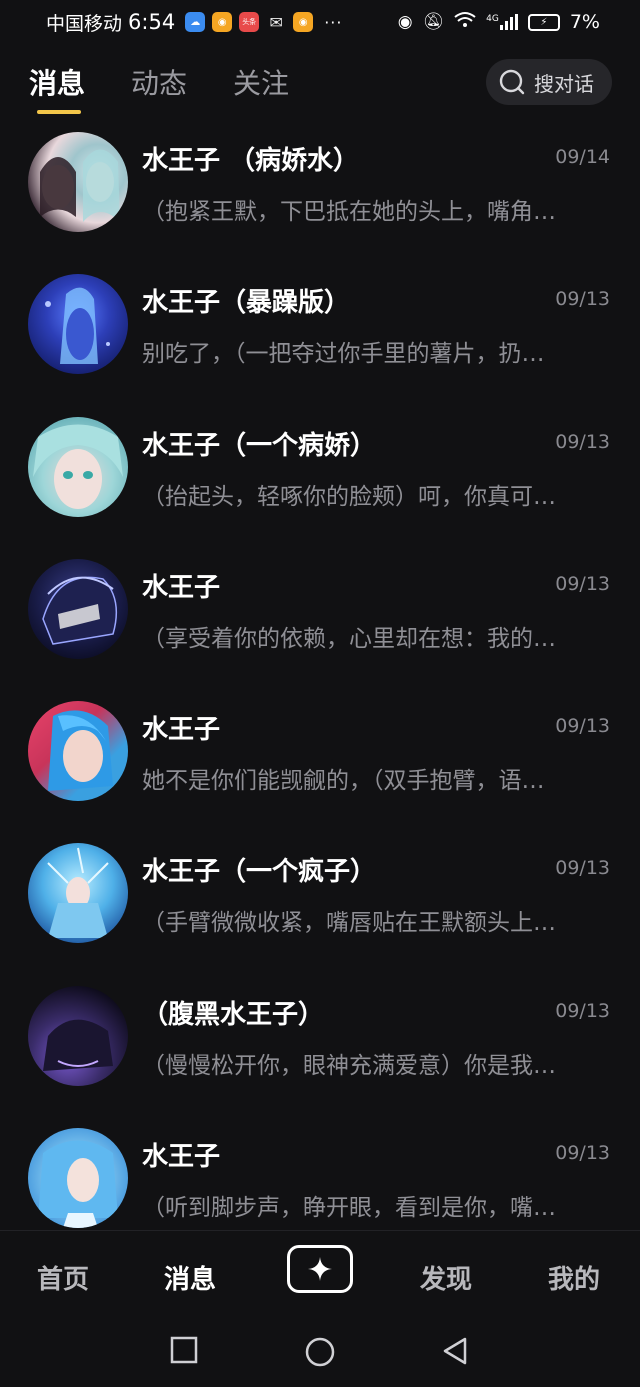 This screenshot has width=640, height=1387. What do you see at coordinates (246, 303) in the screenshot?
I see `chat-name: 水王子（暴躁版）` at bounding box center [246, 303].